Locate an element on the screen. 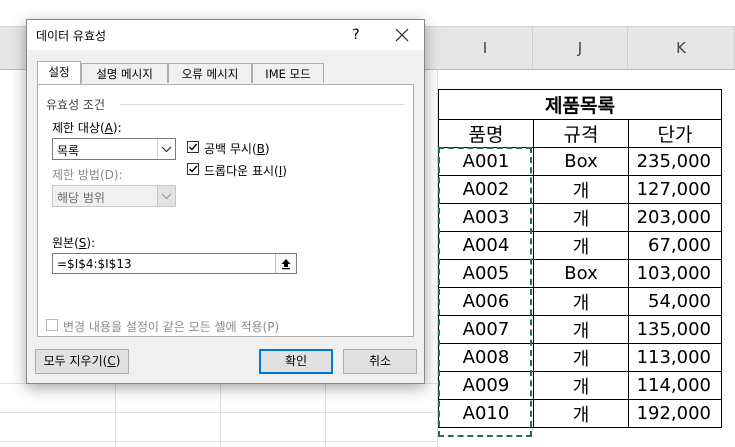 Image resolution: width=735 pixels, height=447 pixels. apply-all-checkbox is located at coordinates (52, 325).